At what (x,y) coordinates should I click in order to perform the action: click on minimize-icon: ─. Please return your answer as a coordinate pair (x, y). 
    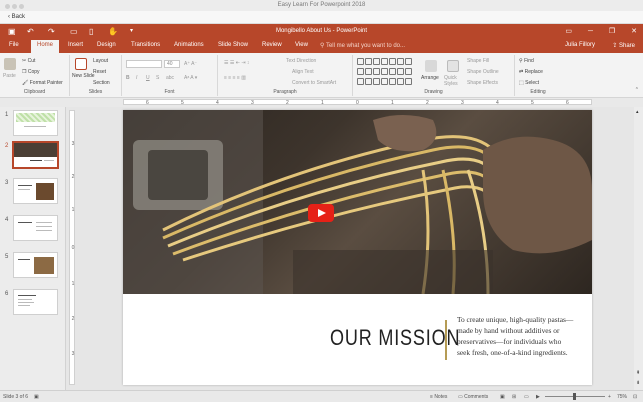
    Looking at the image, I should click on (590, 31).